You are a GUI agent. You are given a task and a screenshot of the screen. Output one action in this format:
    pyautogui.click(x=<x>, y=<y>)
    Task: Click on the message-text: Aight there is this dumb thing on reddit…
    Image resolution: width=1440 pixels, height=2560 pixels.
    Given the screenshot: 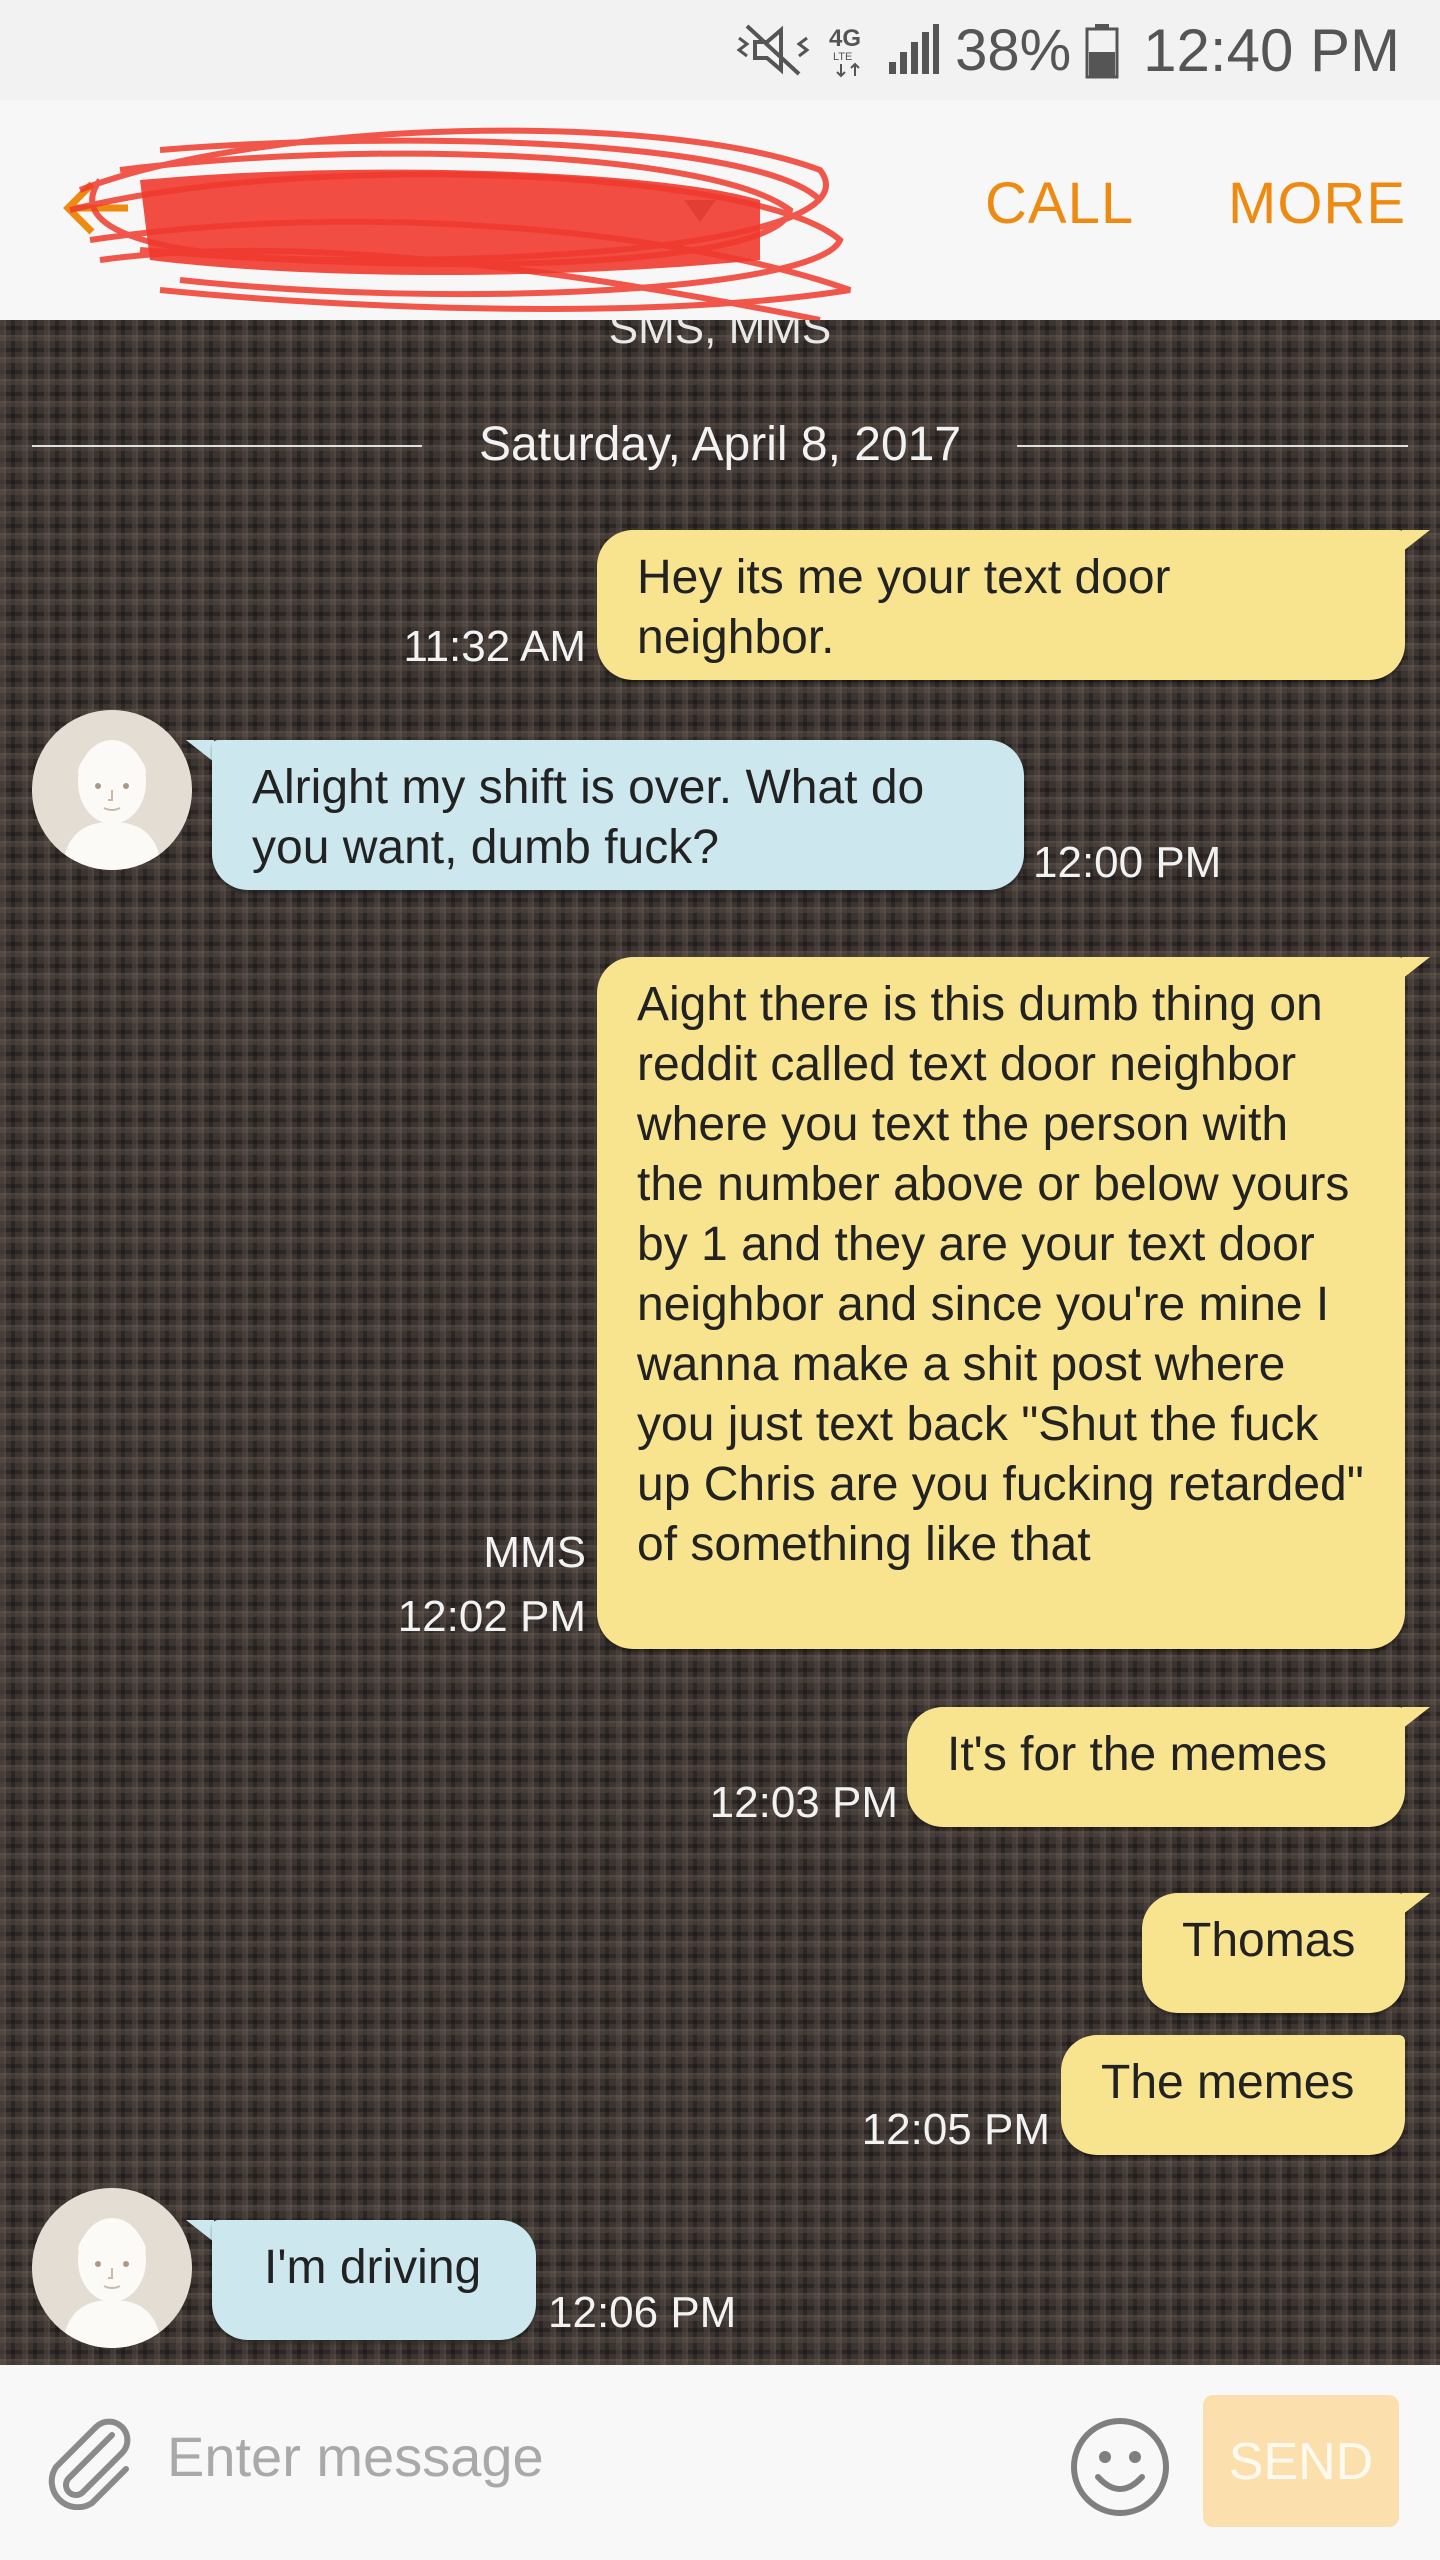 What is the action you would take?
    pyautogui.click(x=1000, y=1274)
    